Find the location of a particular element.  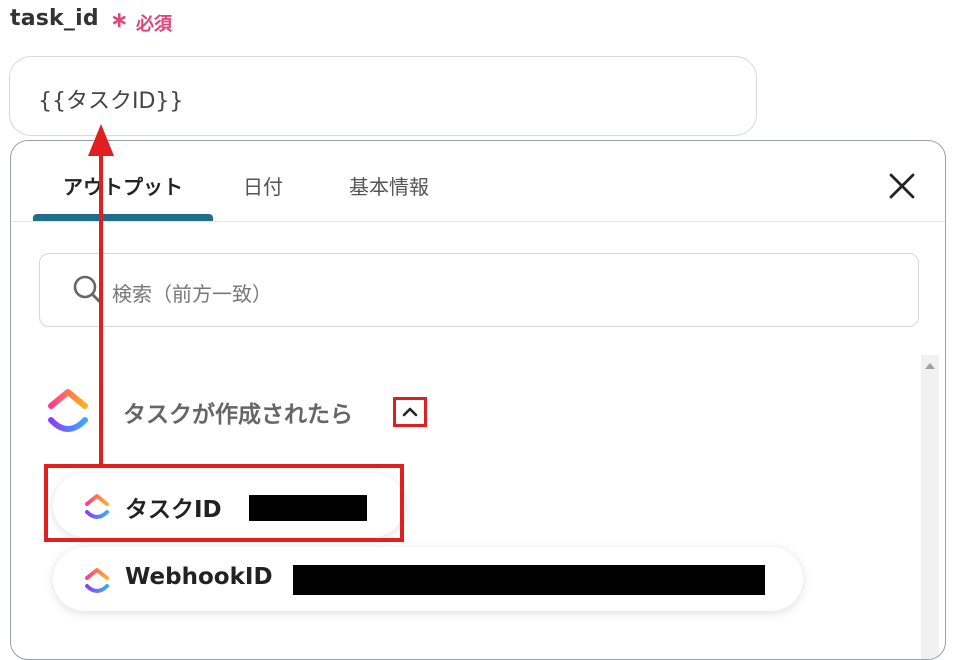

close-icon is located at coordinates (902, 186).